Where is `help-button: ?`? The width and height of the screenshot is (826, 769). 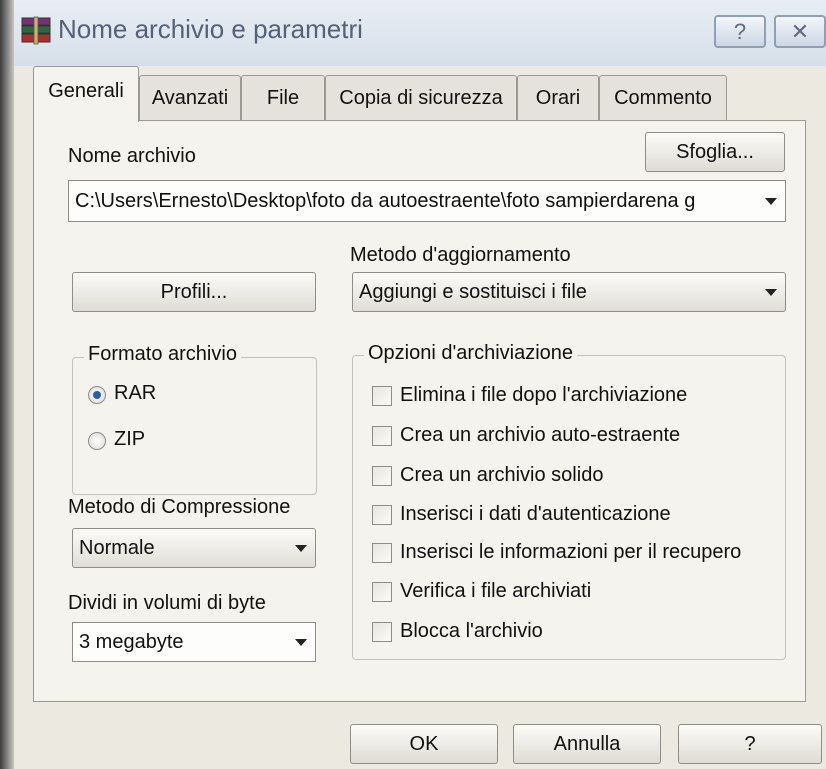 help-button: ? is located at coordinates (750, 744).